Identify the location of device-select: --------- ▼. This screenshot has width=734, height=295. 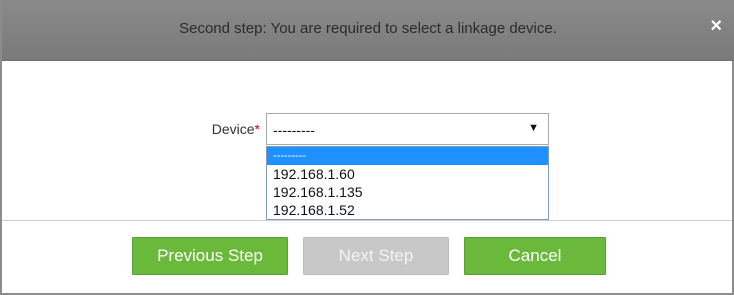
(407, 129).